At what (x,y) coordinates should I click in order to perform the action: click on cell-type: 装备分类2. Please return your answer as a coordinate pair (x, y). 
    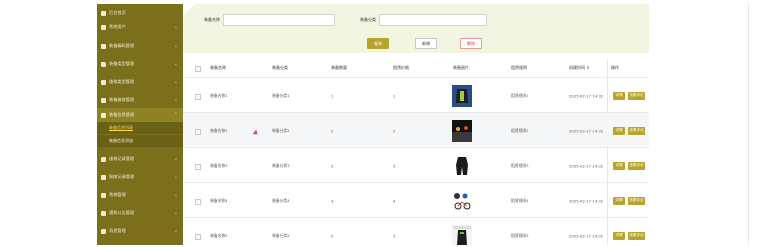
    Looking at the image, I should click on (281, 130).